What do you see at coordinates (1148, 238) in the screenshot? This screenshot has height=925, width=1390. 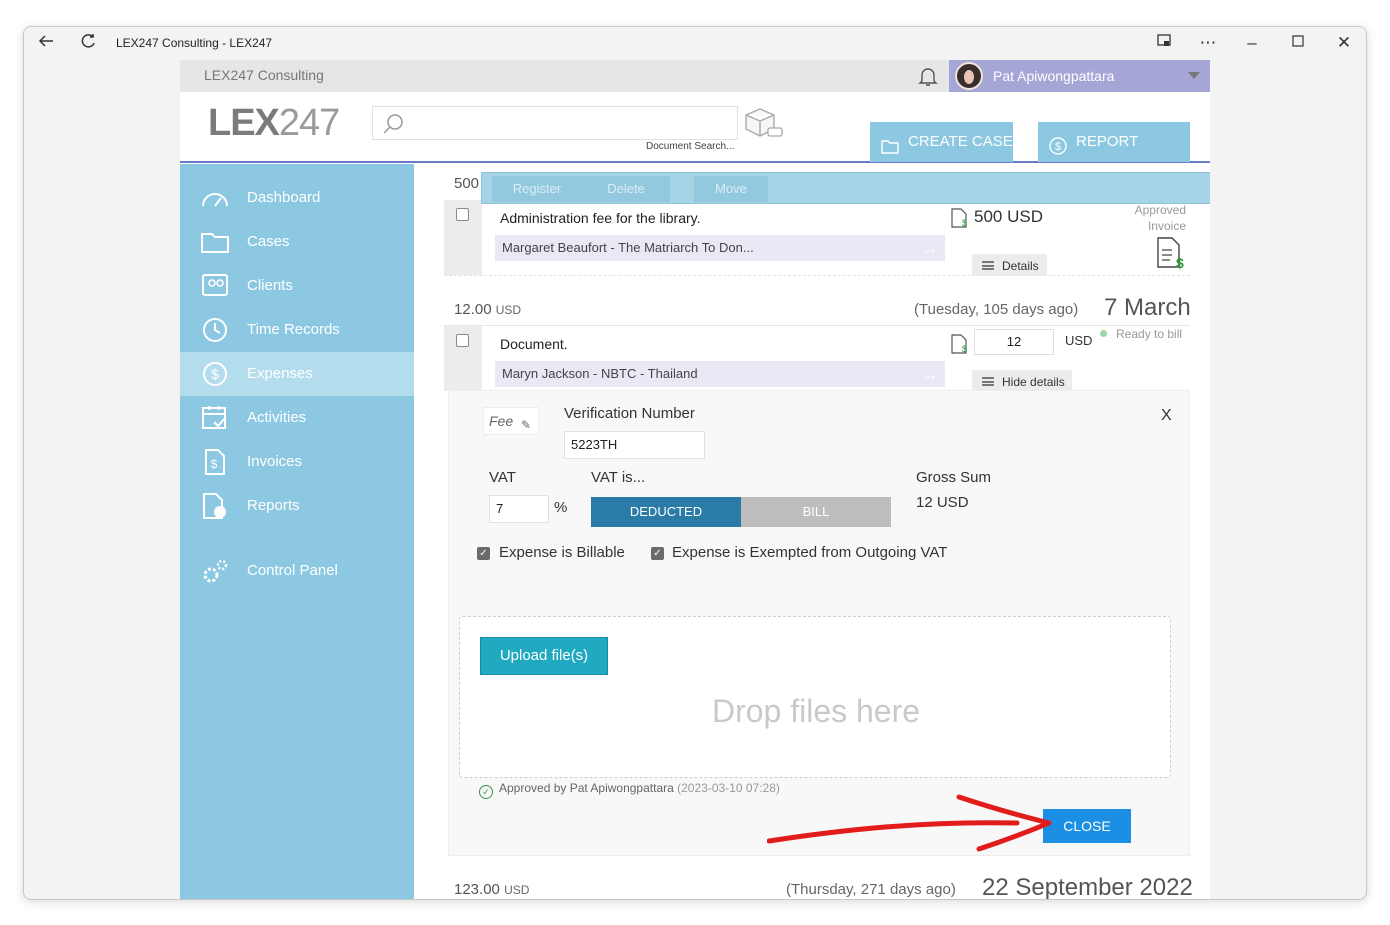 I see `status-badge: Approved Invoice $` at bounding box center [1148, 238].